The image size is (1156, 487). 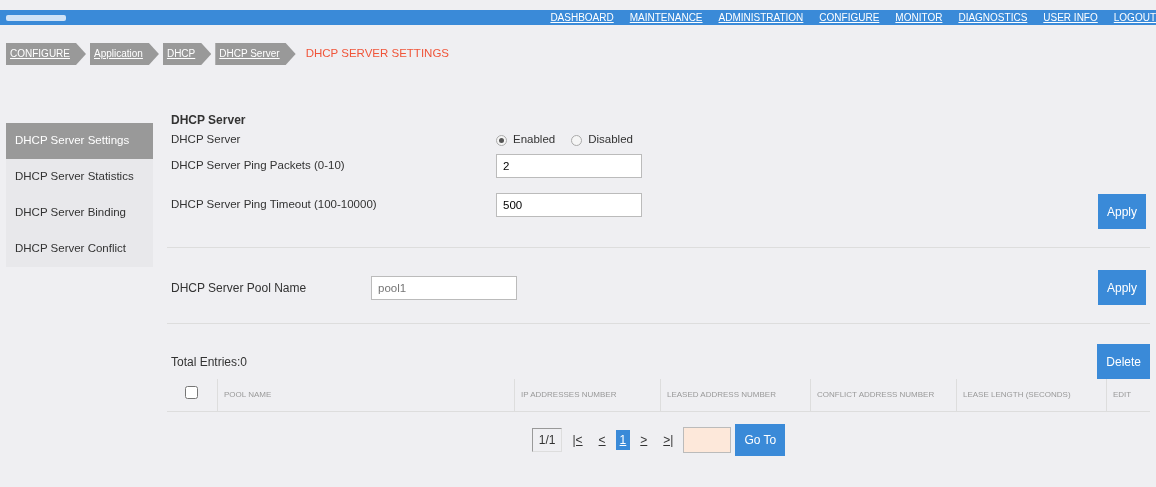 What do you see at coordinates (36, 17) in the screenshot?
I see `logo-icon` at bounding box center [36, 17].